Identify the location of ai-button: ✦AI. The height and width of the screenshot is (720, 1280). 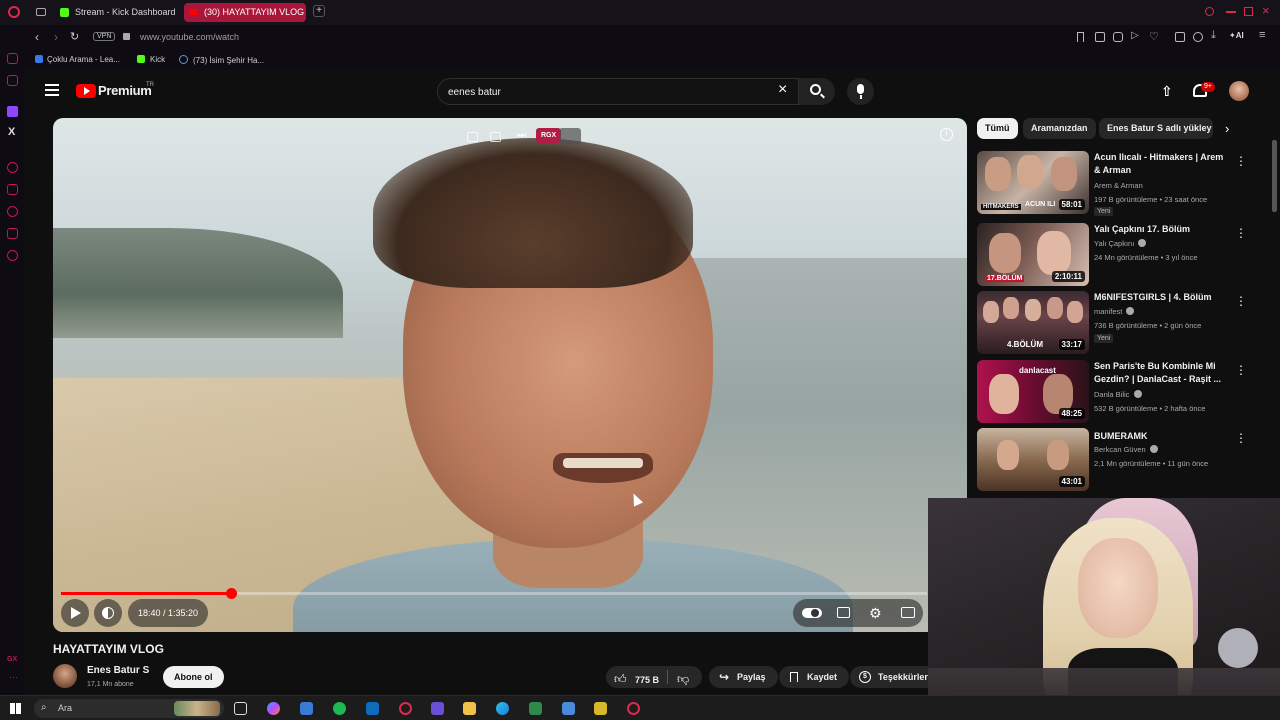
(1236, 35).